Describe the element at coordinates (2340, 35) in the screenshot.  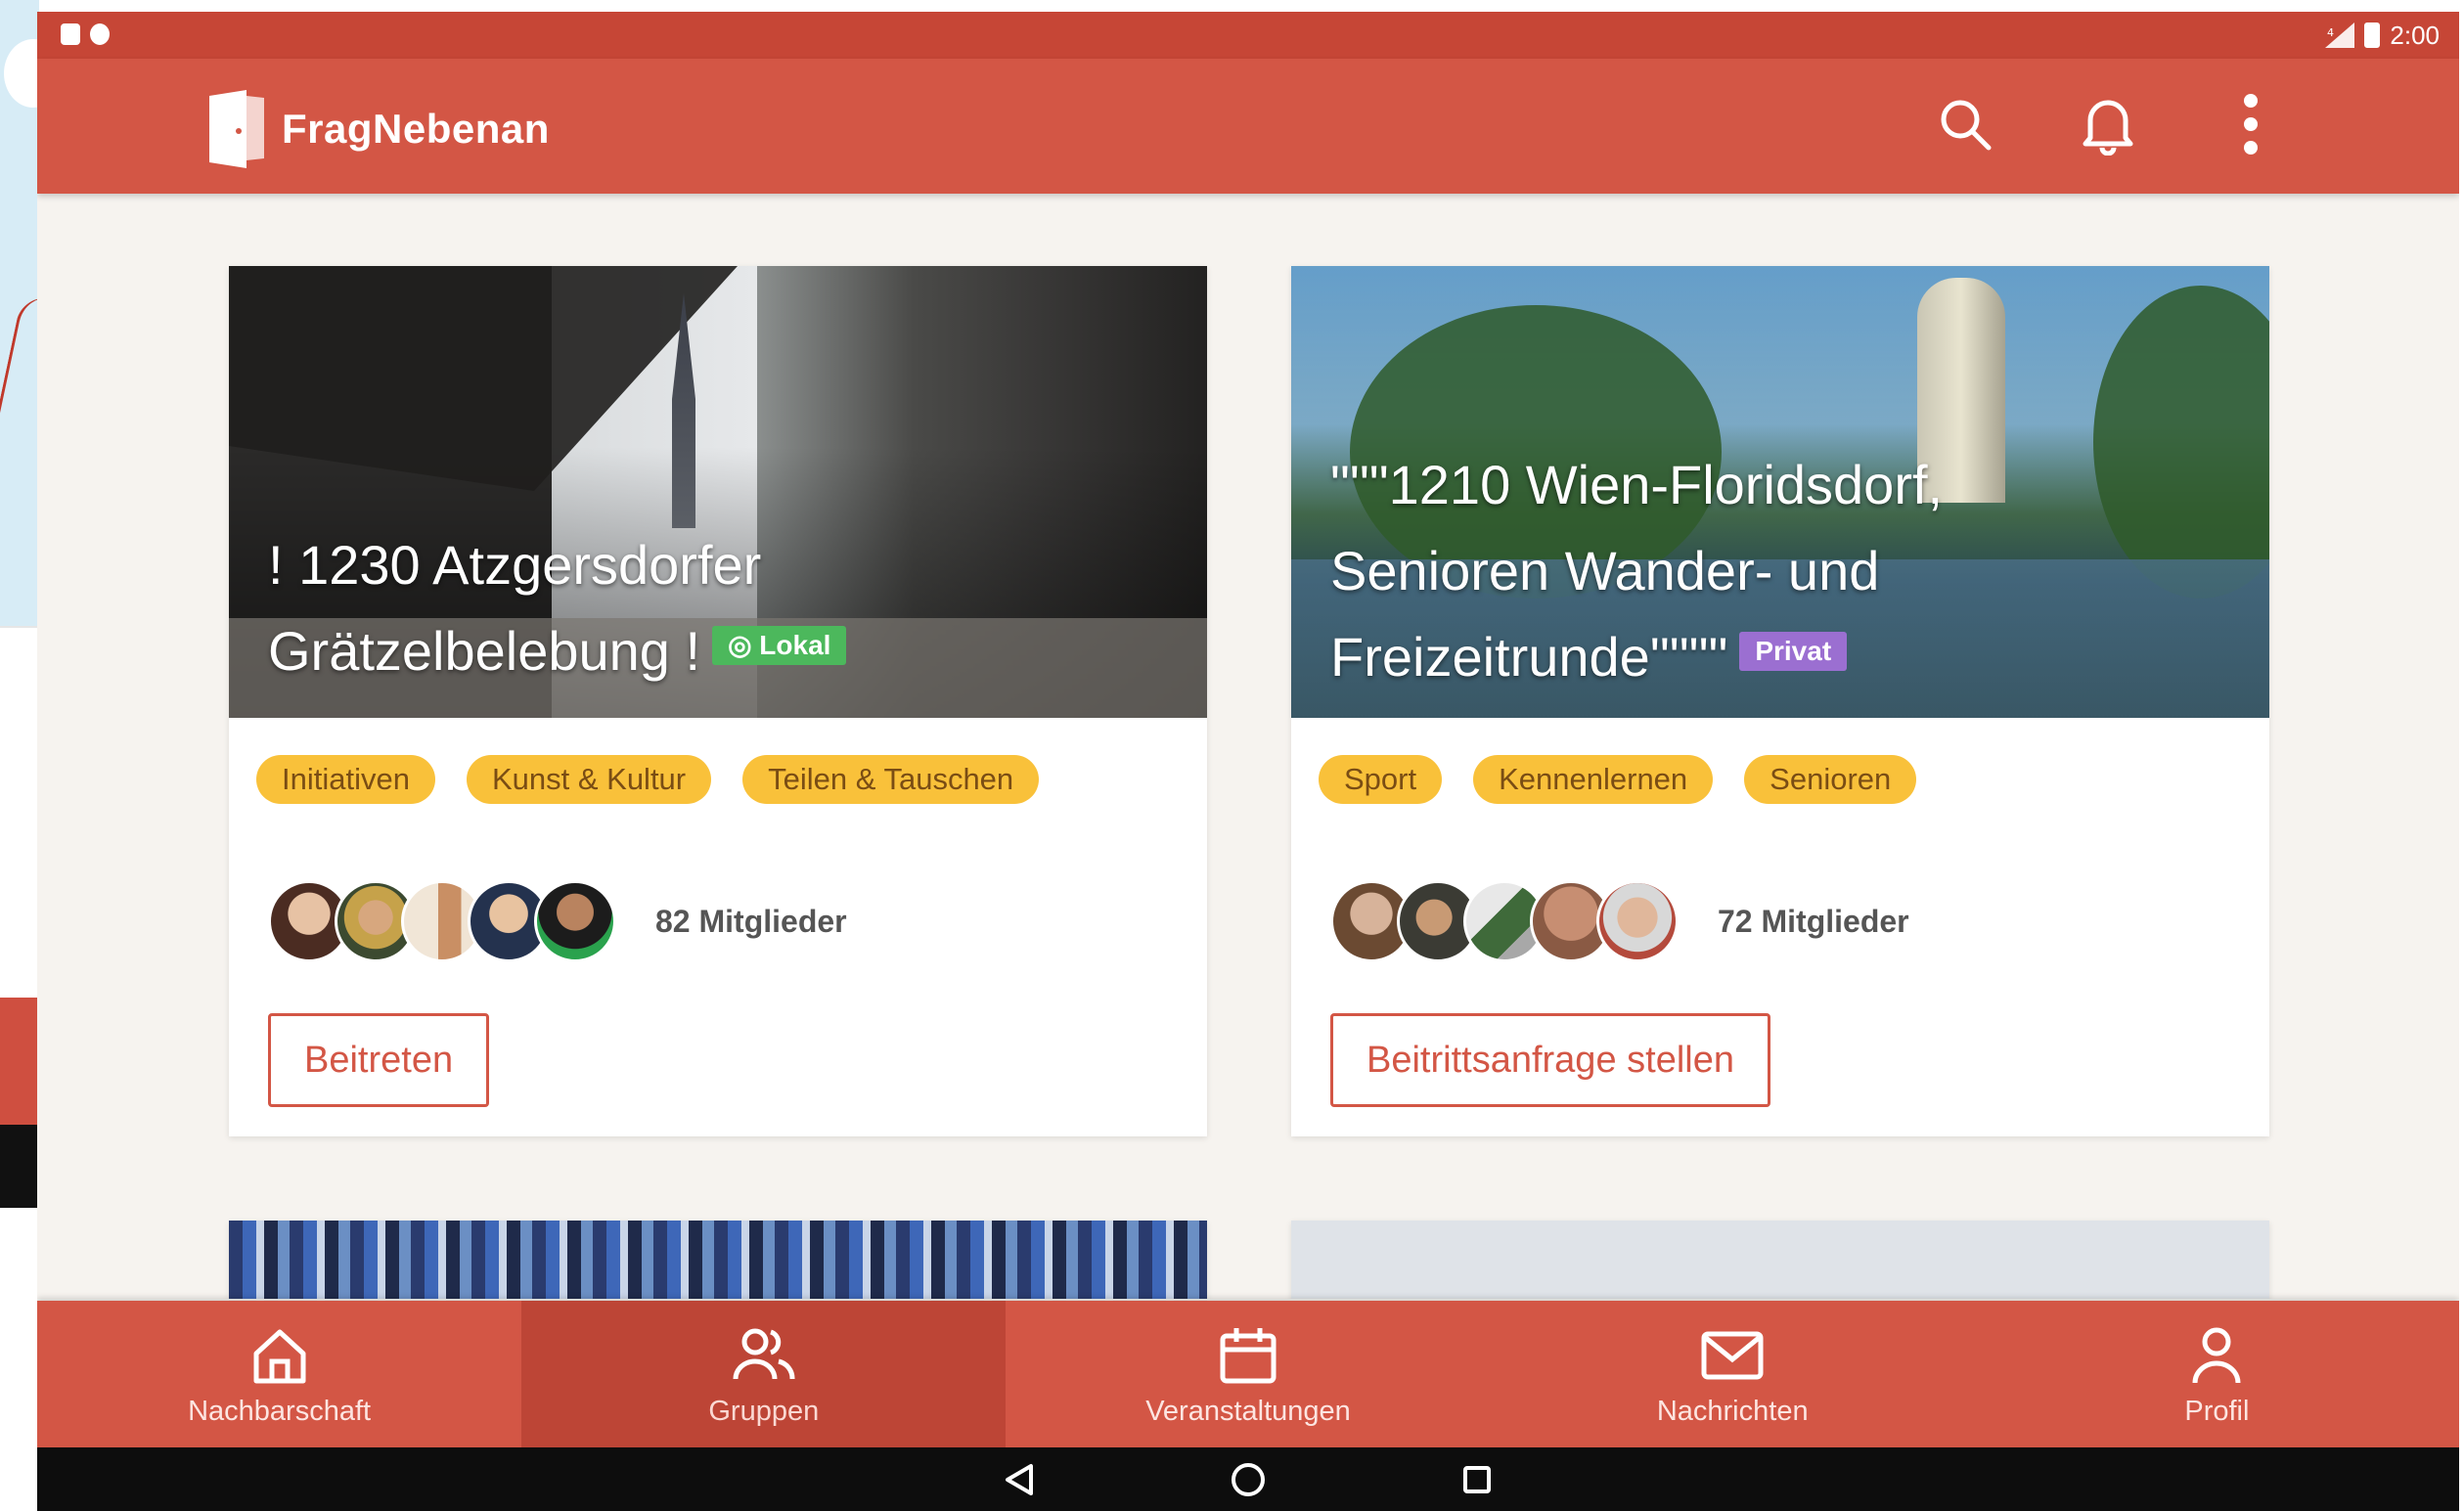
I see `signal-icon: 4` at that location.